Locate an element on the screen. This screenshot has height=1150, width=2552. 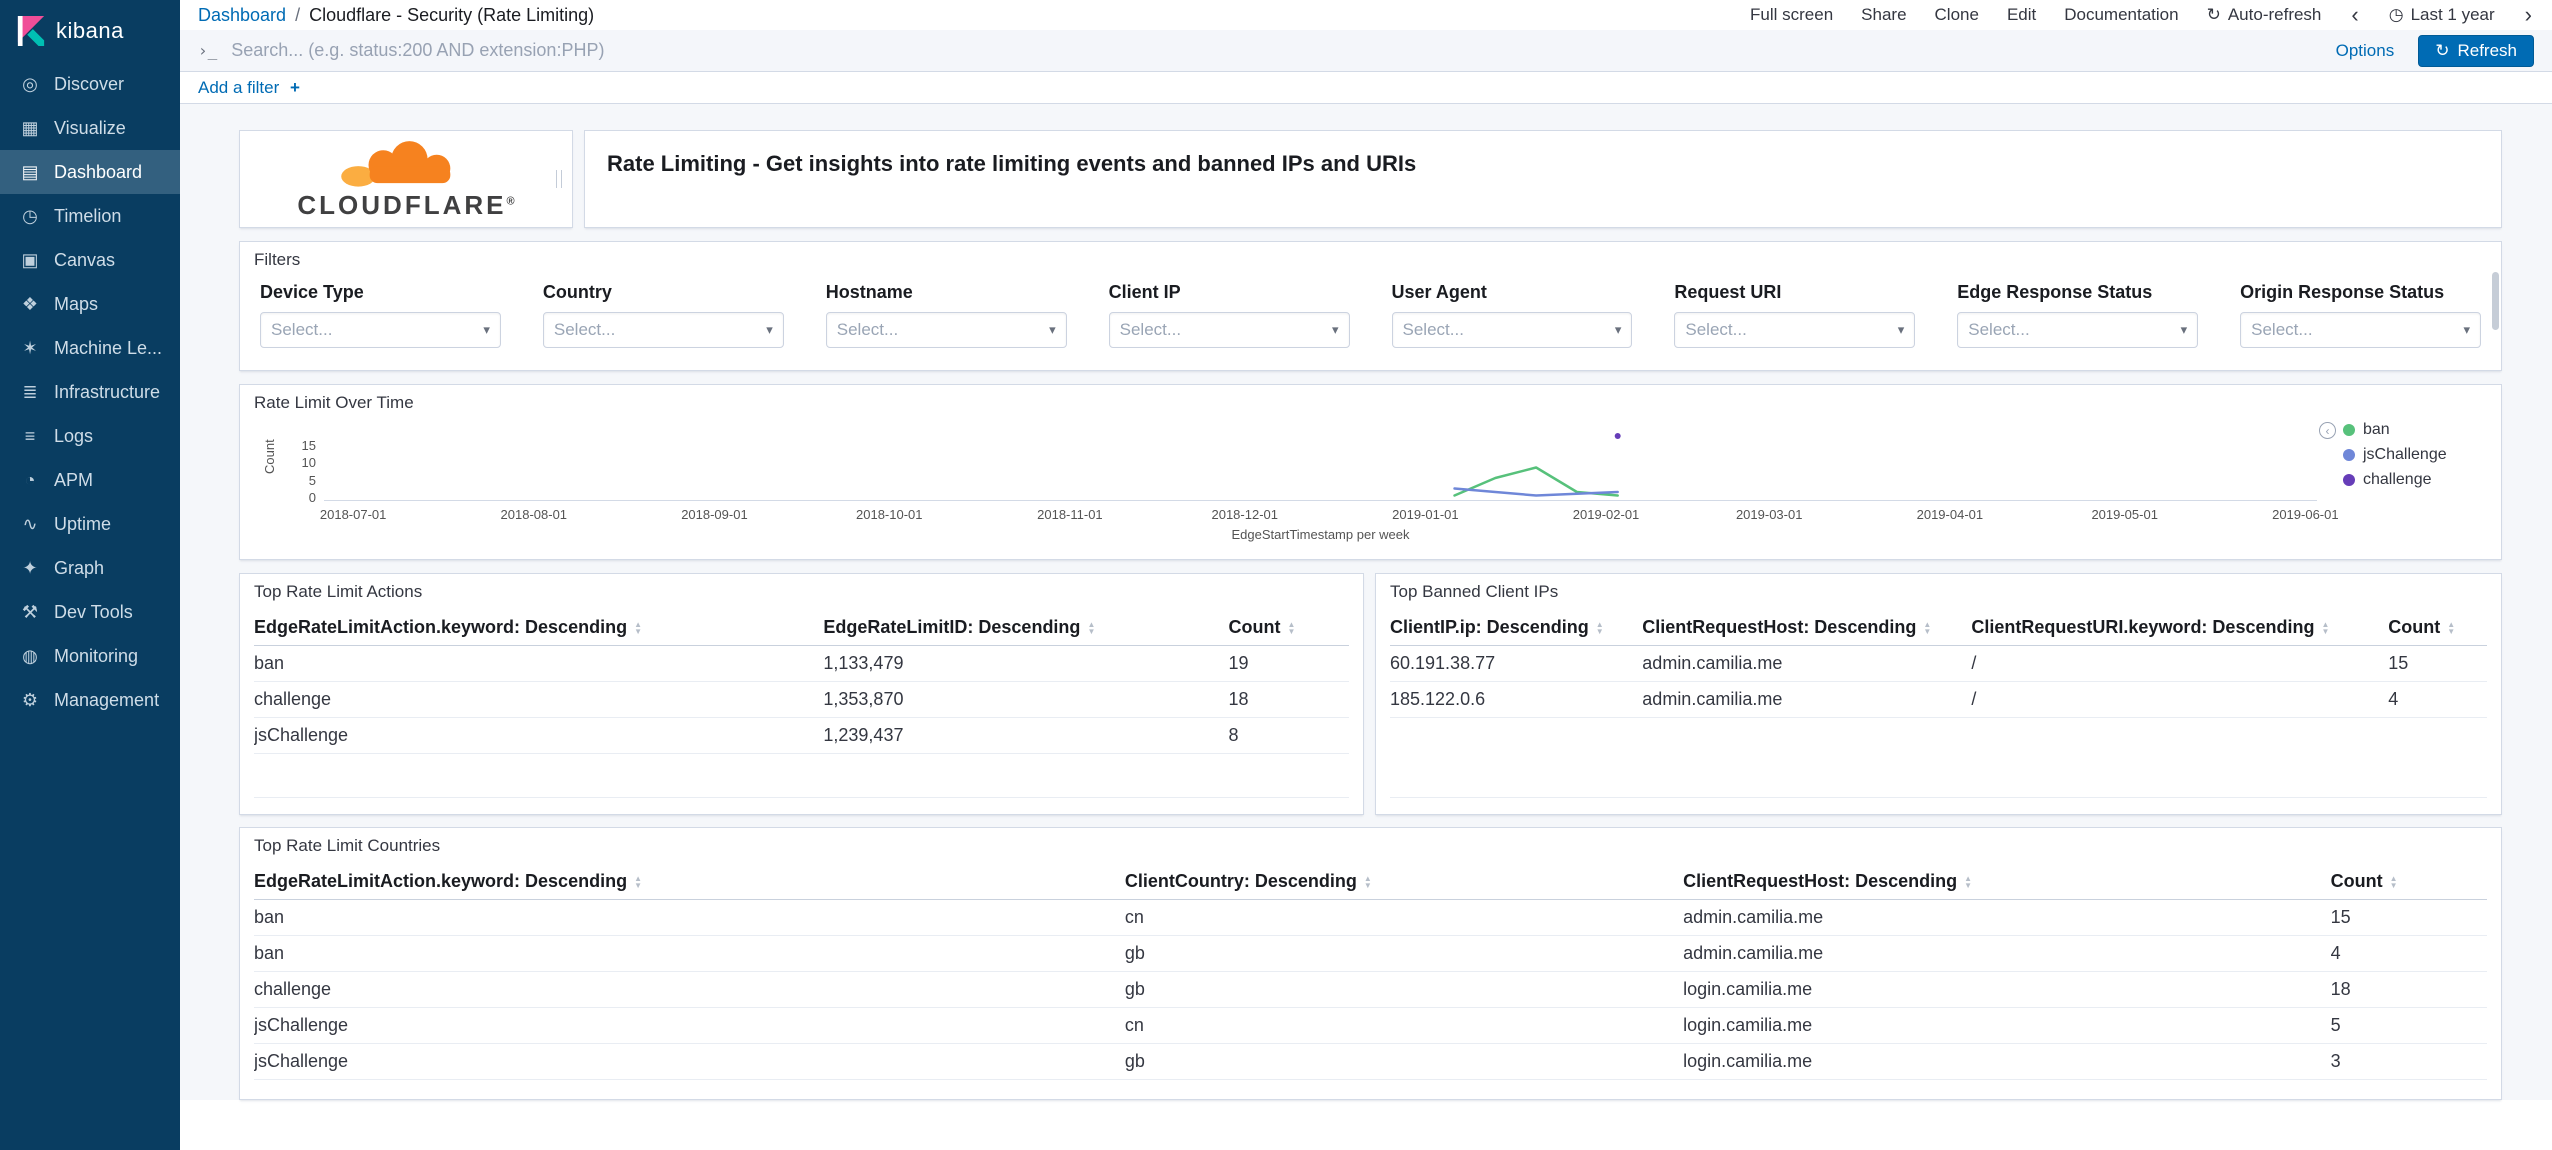
table-row: 60.191.38.77 admin.camilia.me / 15 is located at coordinates (1938, 664).